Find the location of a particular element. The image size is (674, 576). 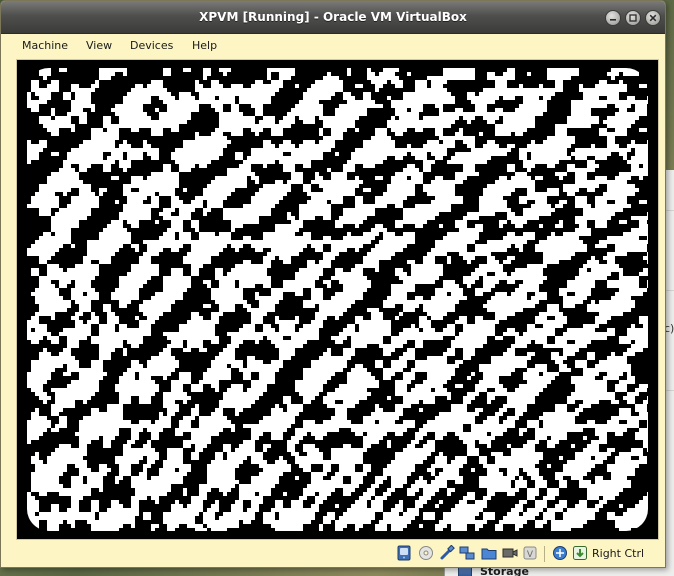

virtualization-icon: V is located at coordinates (530, 553).